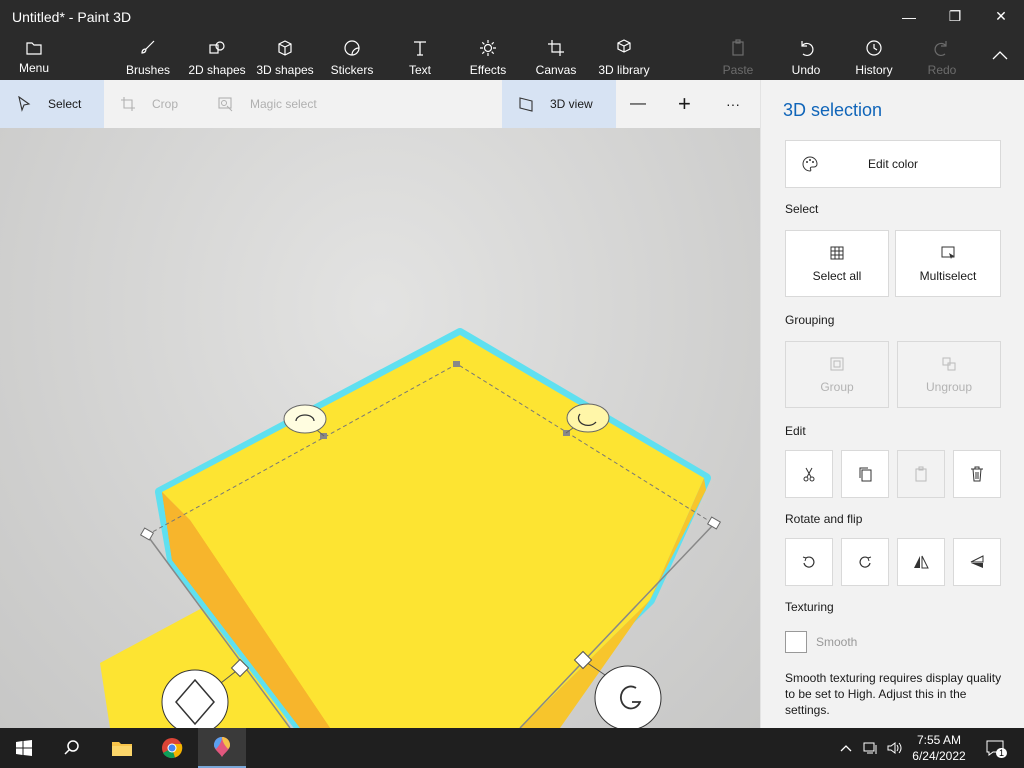  What do you see at coordinates (809, 562) in the screenshot?
I see `rotate-left-button` at bounding box center [809, 562].